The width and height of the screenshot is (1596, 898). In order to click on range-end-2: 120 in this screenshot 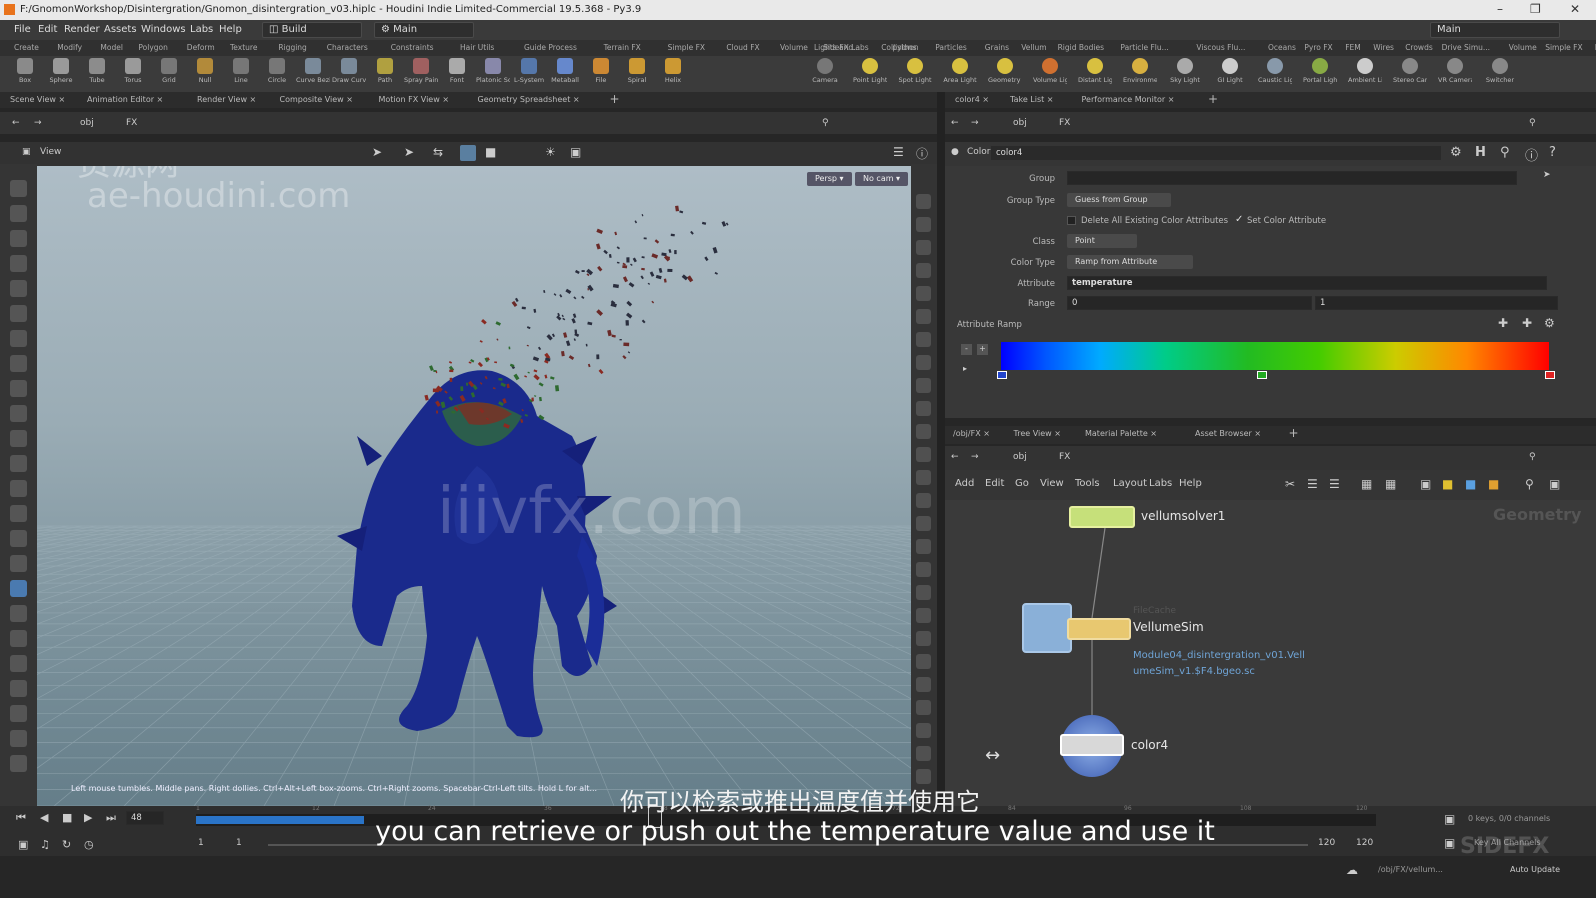, I will do `click(1364, 843)`.